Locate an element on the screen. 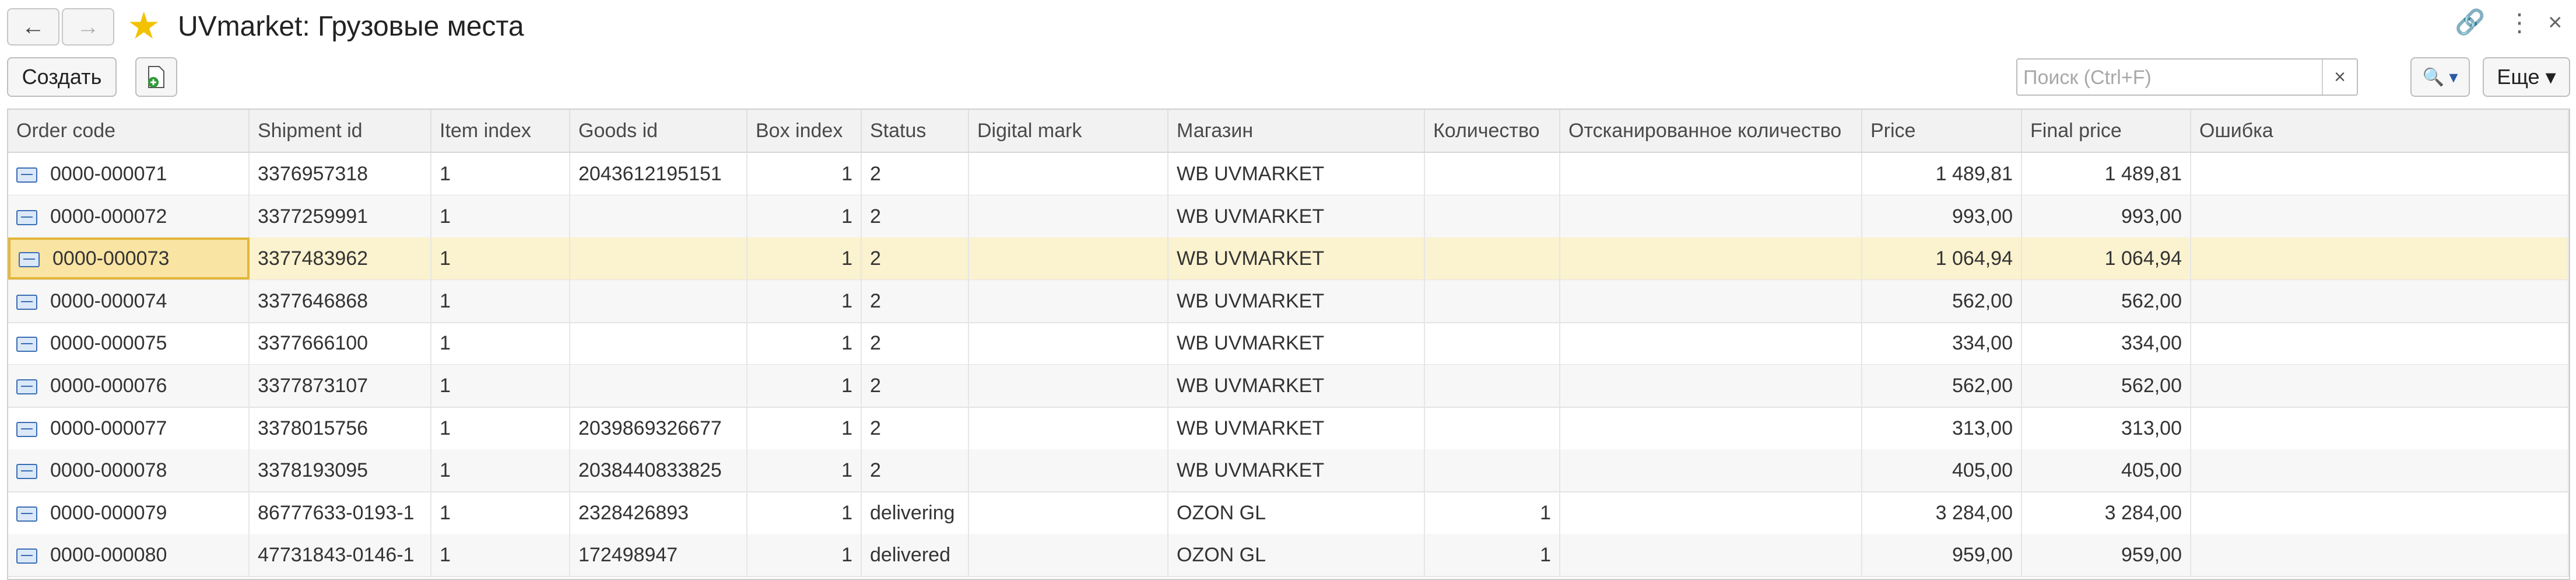 This screenshot has width=2576, height=580. cell-final-price: 562,00 is located at coordinates (2106, 300).